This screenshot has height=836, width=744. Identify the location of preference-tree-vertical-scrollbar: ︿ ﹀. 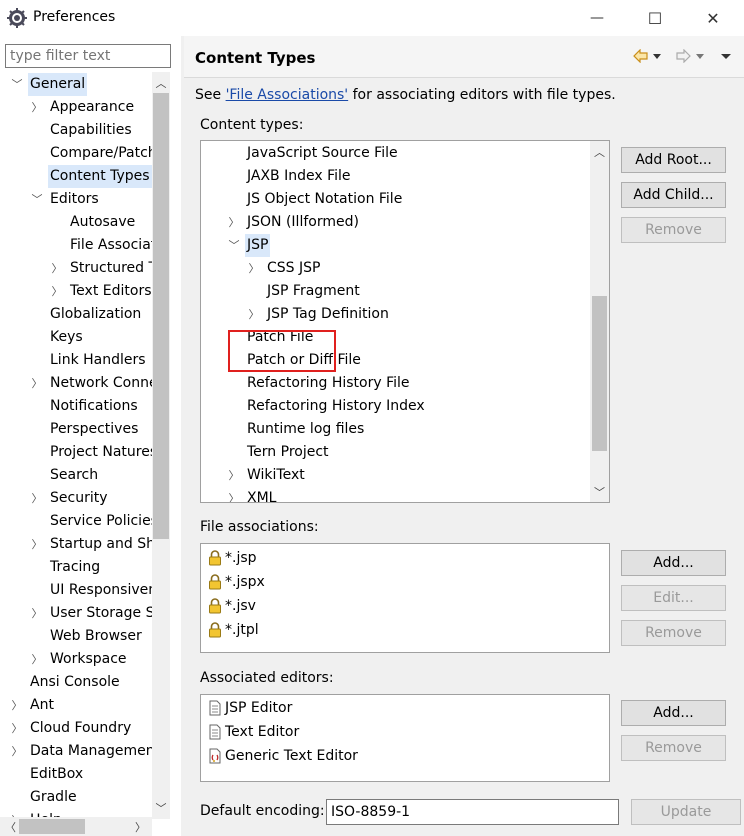
(161, 445).